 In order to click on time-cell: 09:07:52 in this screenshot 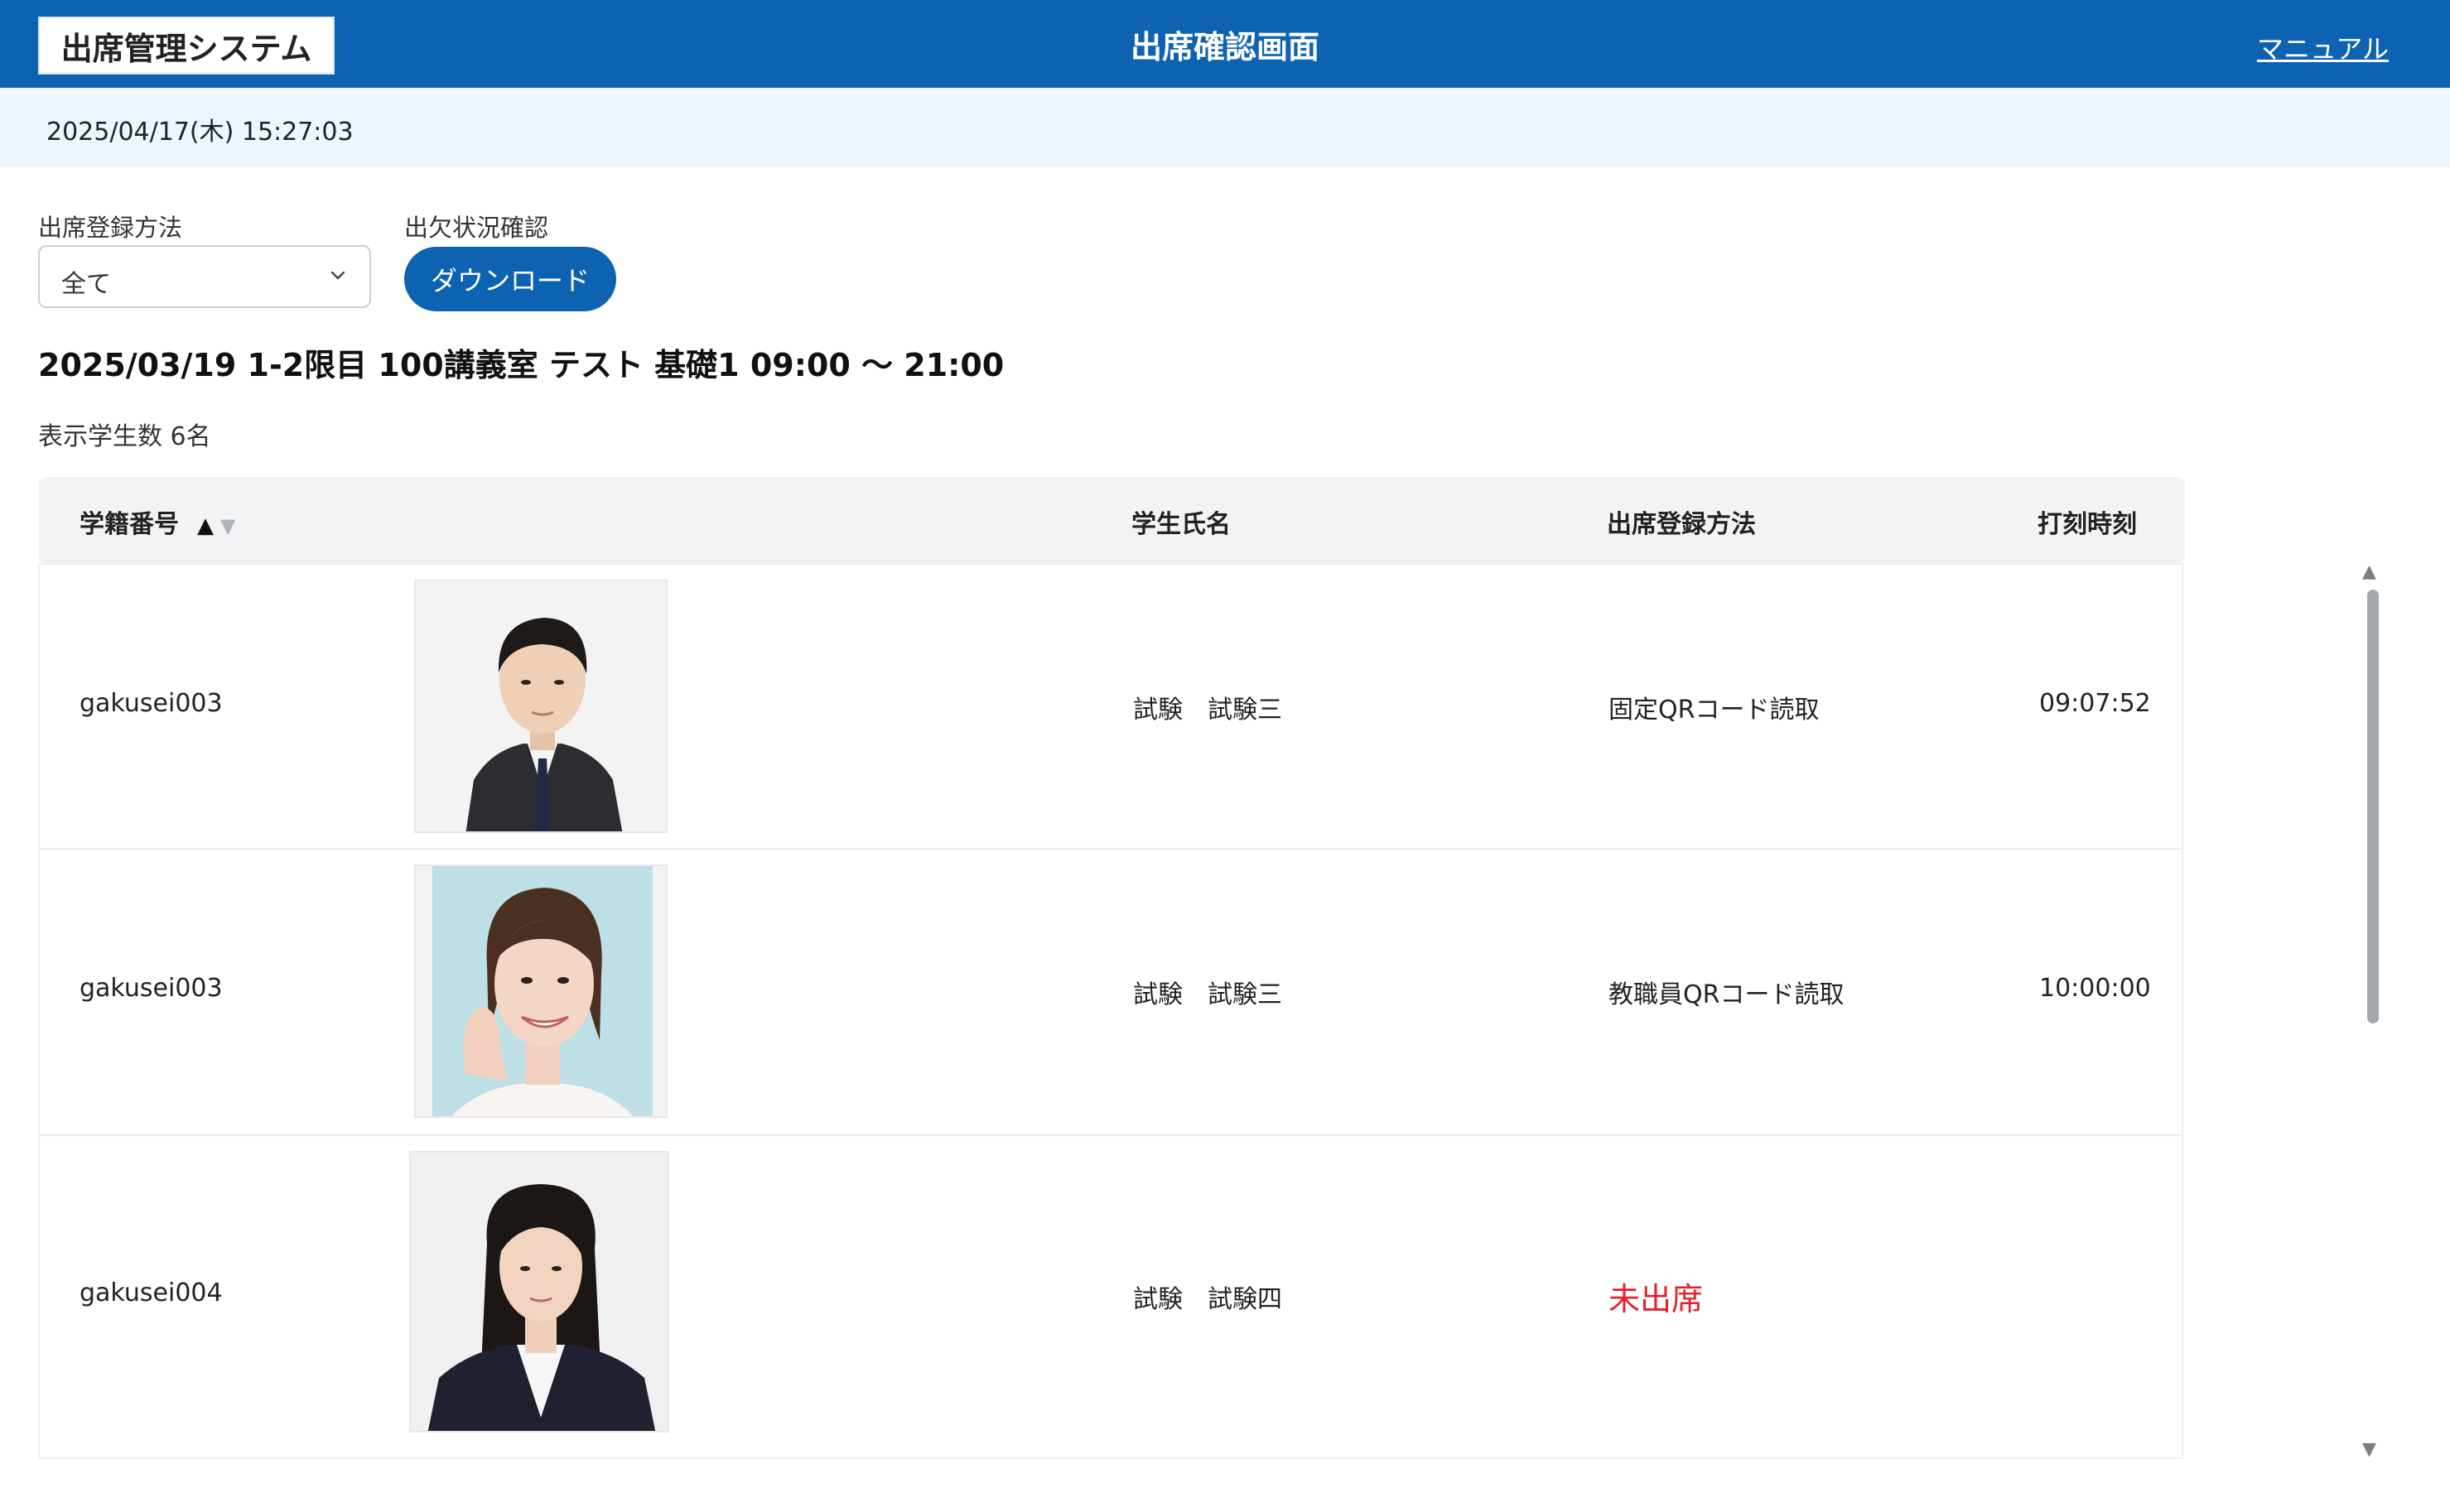, I will do `click(2095, 703)`.